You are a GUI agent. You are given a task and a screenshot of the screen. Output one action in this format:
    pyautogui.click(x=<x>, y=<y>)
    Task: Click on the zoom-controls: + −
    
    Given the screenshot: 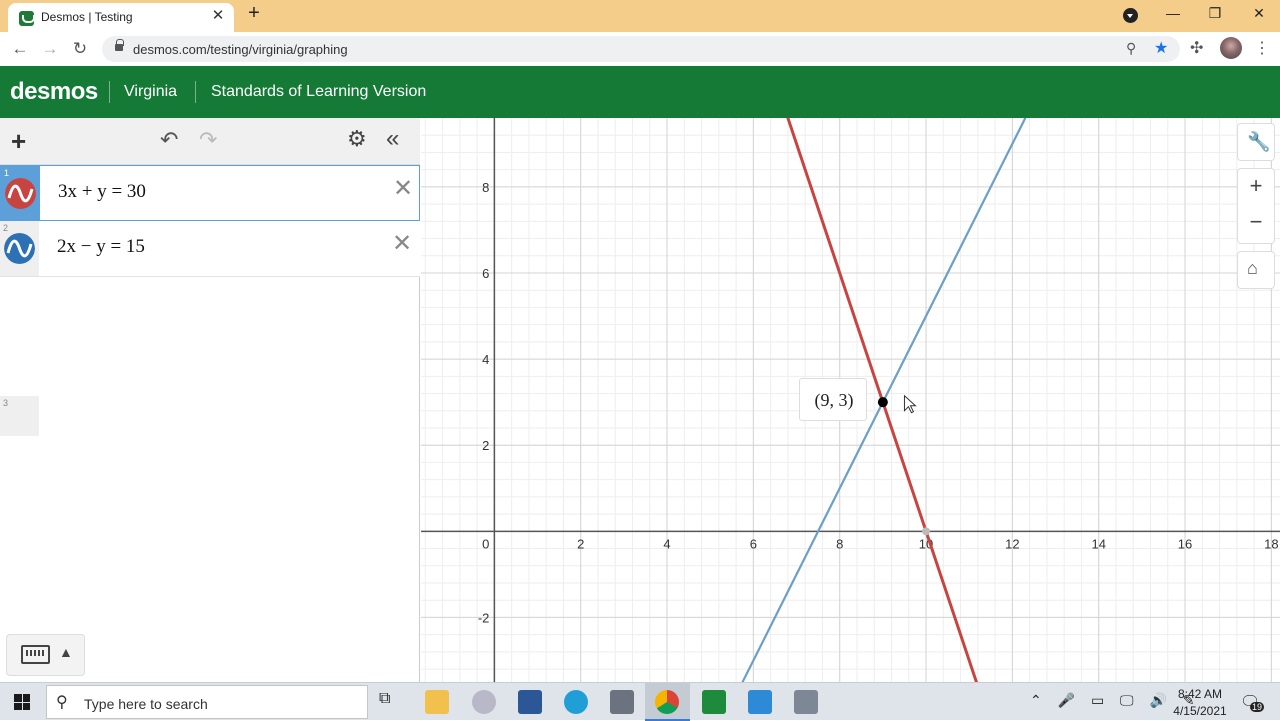 What is the action you would take?
    pyautogui.click(x=1256, y=206)
    